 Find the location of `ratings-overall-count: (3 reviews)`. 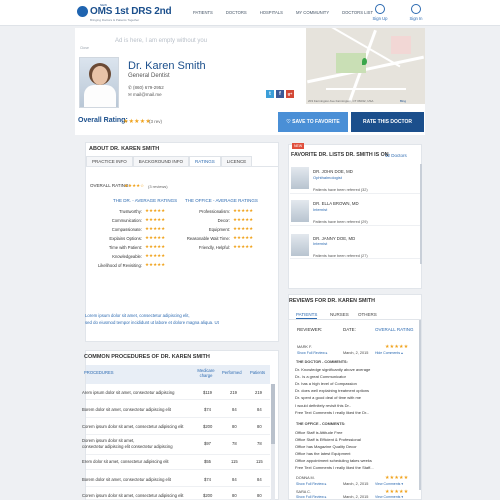

ratings-overall-count: (3 reviews) is located at coordinates (158, 186).